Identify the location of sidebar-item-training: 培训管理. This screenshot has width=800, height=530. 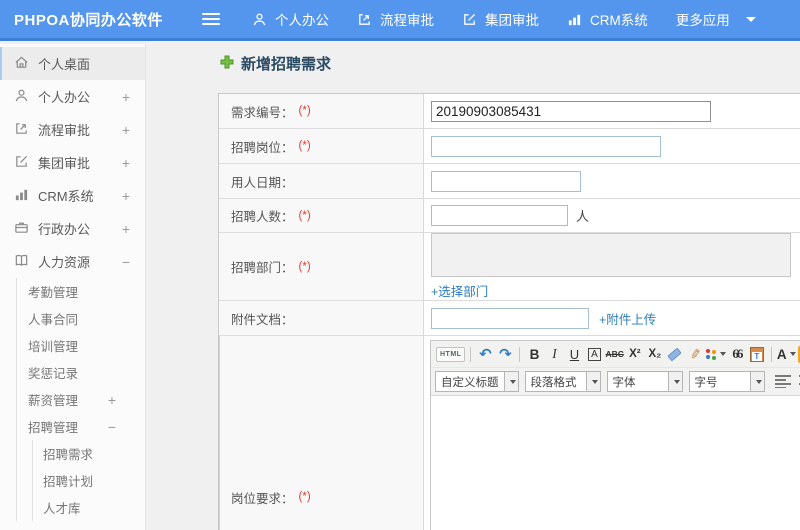
(81, 345).